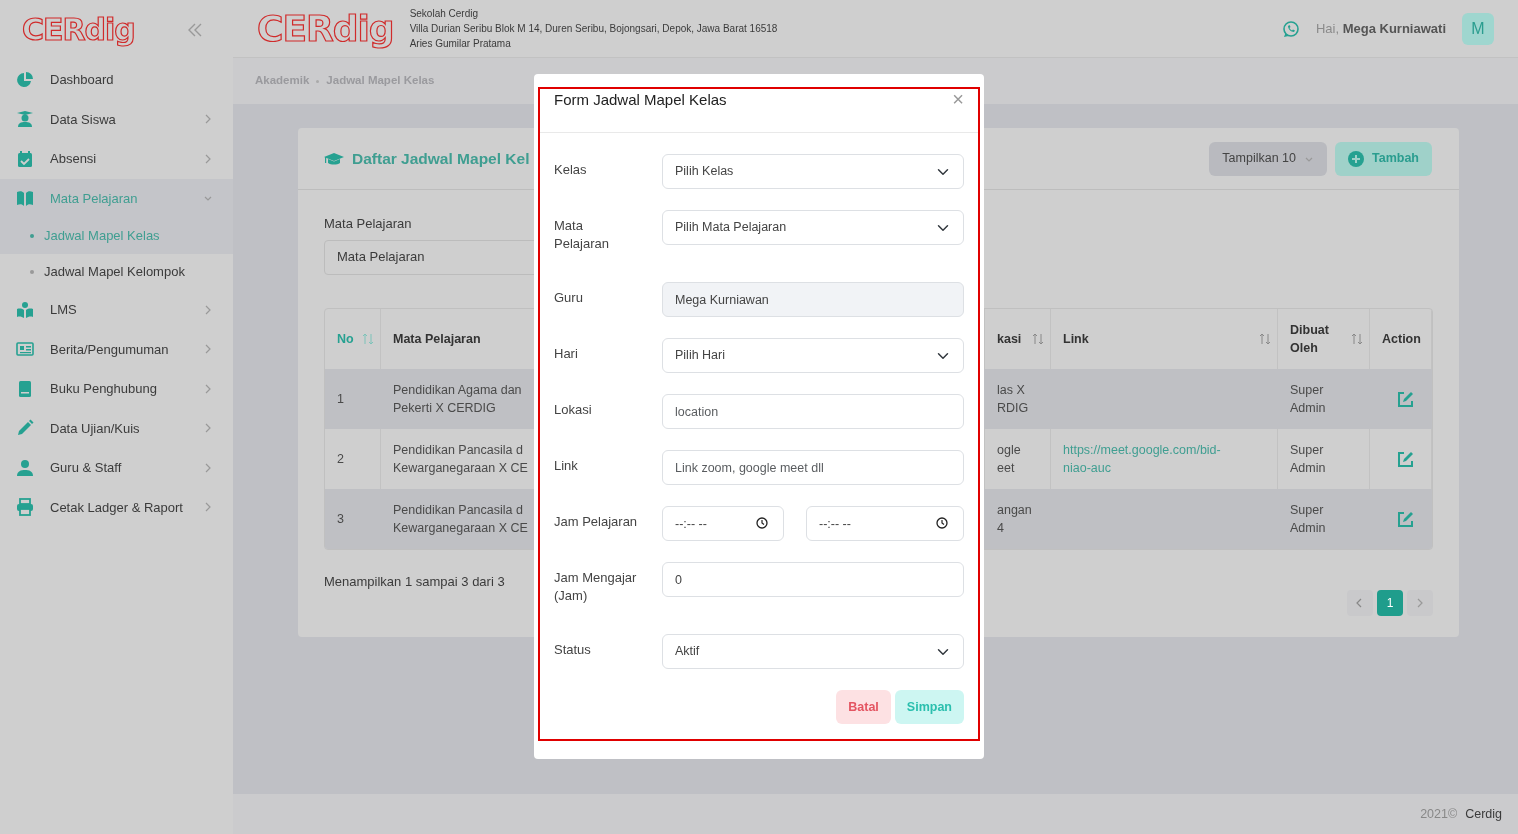  What do you see at coordinates (368, 224) in the screenshot?
I see `filter-label: Mata Pelajaran` at bounding box center [368, 224].